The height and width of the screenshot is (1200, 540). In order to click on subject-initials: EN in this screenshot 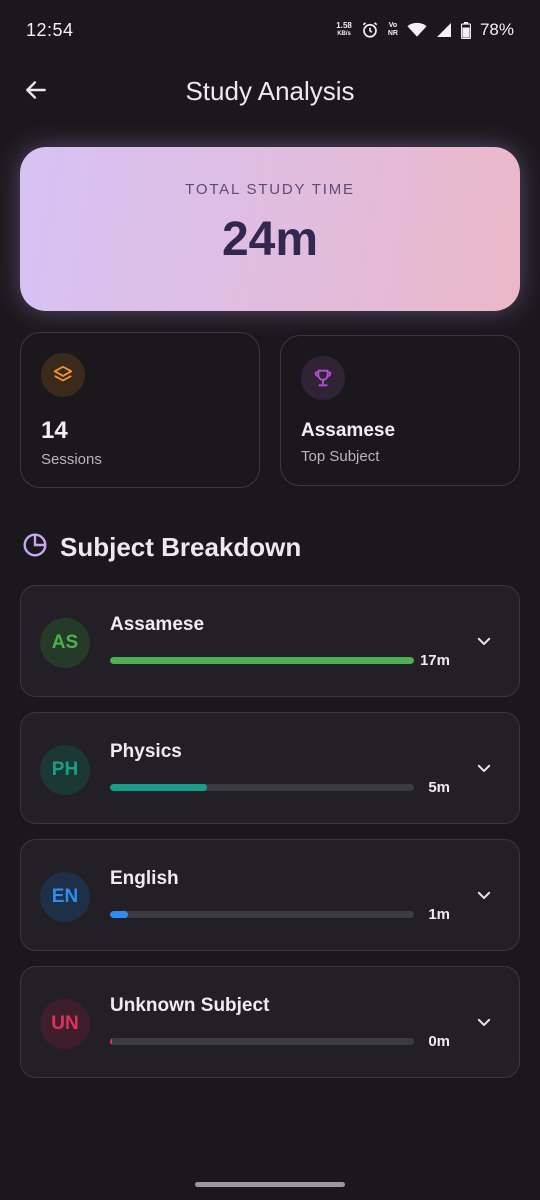, I will do `click(65, 896)`.